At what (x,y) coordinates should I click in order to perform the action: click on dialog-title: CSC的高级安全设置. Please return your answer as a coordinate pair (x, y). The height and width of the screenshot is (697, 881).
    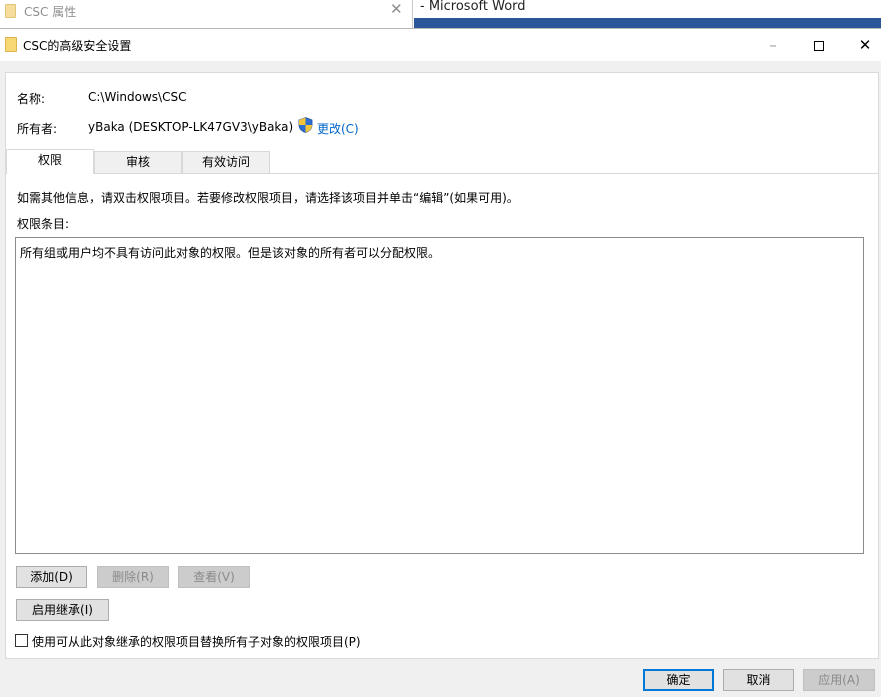
    Looking at the image, I should click on (77, 46).